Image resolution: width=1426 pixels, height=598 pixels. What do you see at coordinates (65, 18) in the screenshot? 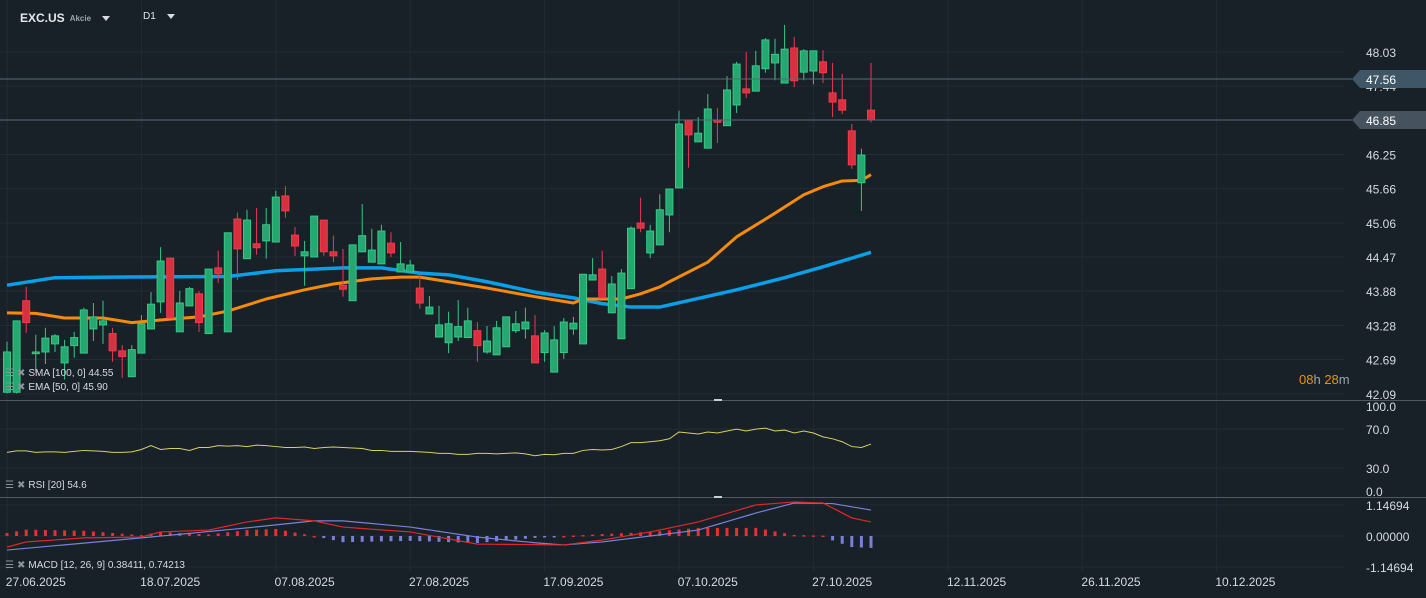
I see `symbol-selector: EXC.US Akcie` at bounding box center [65, 18].